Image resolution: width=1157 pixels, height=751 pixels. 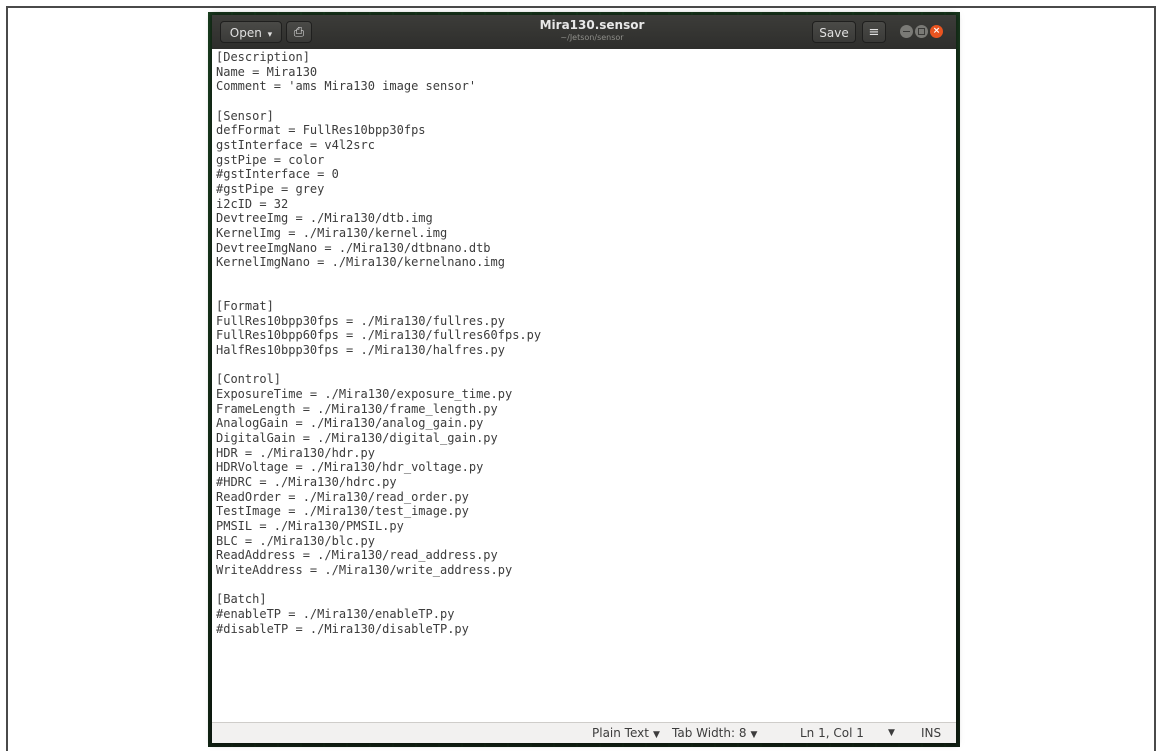 I want to click on menu-icon: ≡, so click(x=874, y=32).